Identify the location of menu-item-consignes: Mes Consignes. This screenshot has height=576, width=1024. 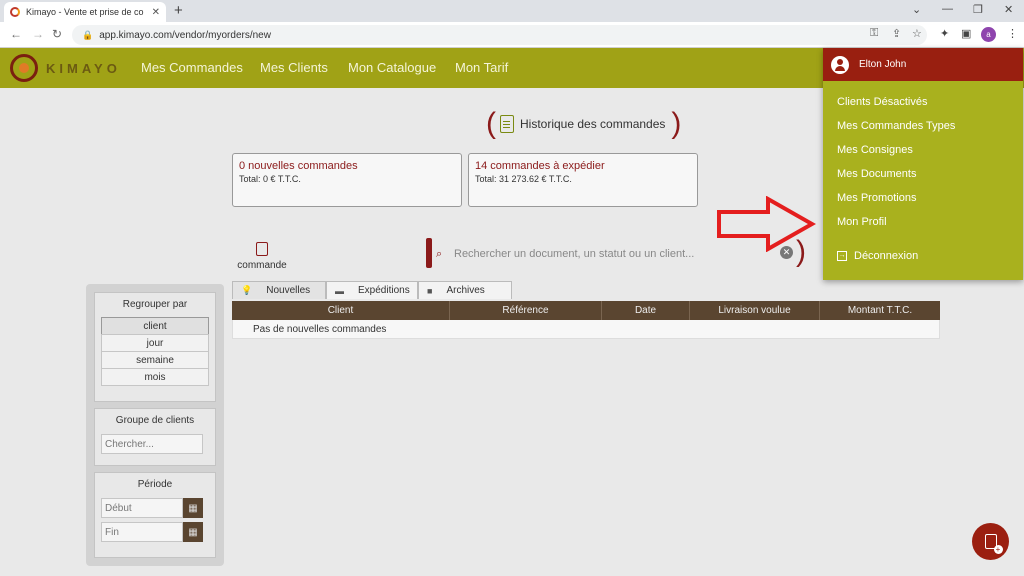
(875, 150).